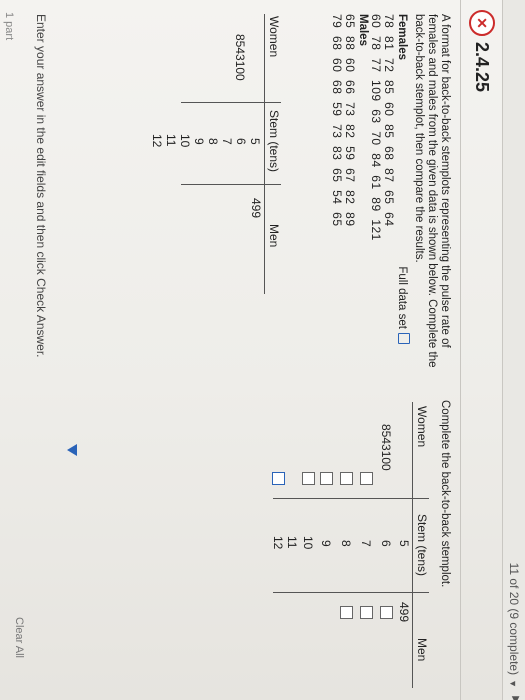 The height and width of the screenshot is (700, 525). Describe the element at coordinates (363, 30) in the screenshot. I see `males-label: Males` at that location.